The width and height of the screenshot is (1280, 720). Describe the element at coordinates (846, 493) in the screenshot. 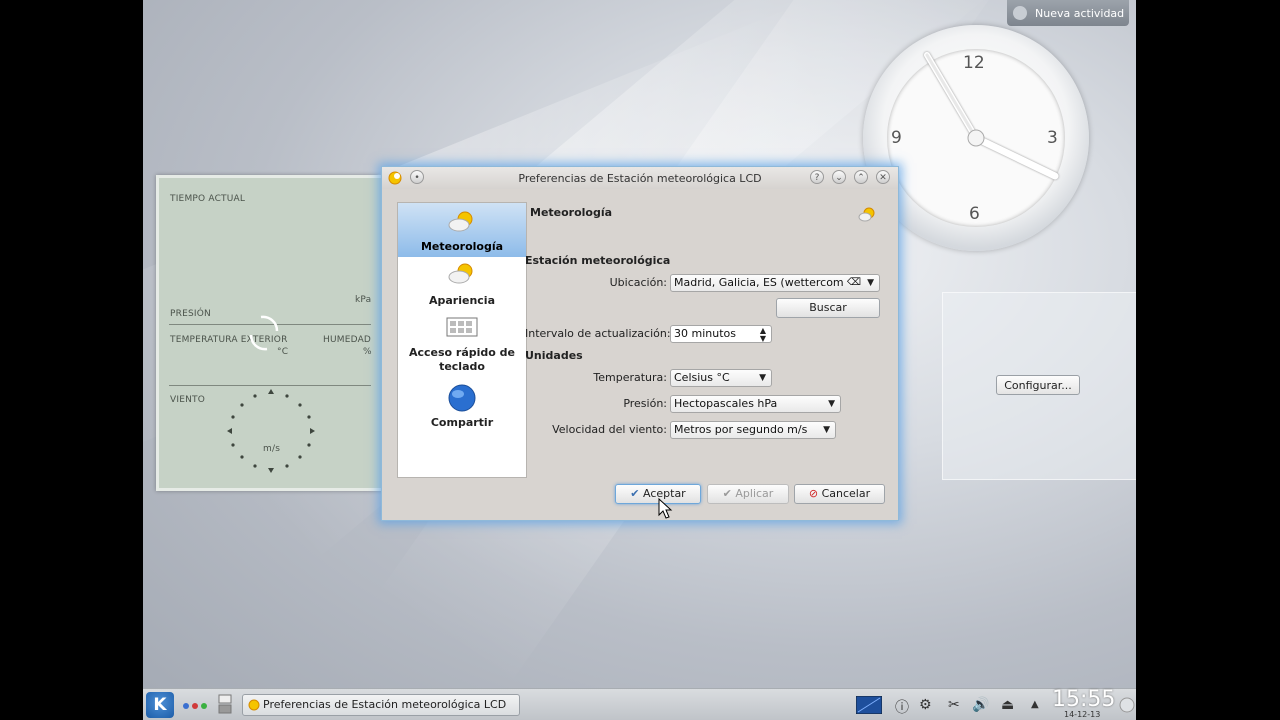

I see `cancel-label: Cancelar` at that location.